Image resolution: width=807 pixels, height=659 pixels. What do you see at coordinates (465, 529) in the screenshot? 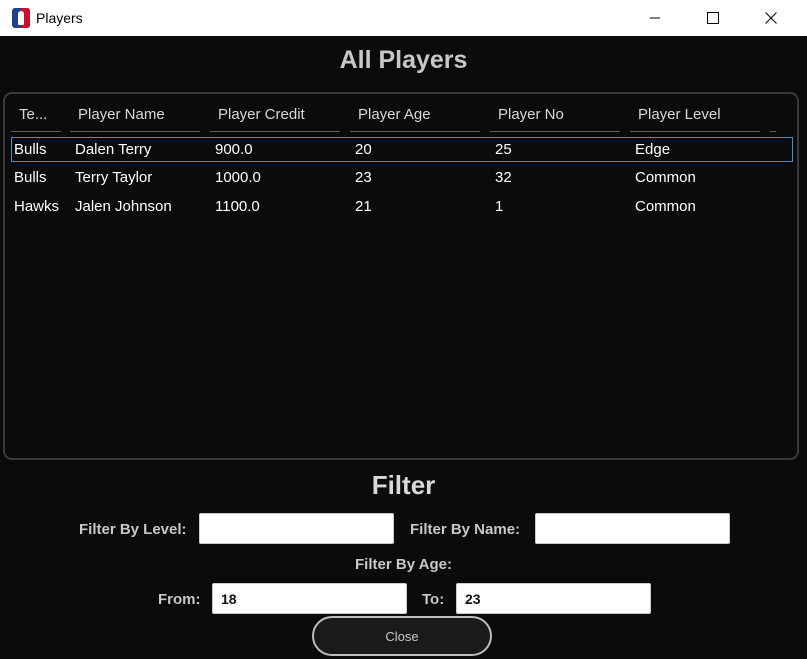
I see `filter-name-label: Filter By Name:` at bounding box center [465, 529].